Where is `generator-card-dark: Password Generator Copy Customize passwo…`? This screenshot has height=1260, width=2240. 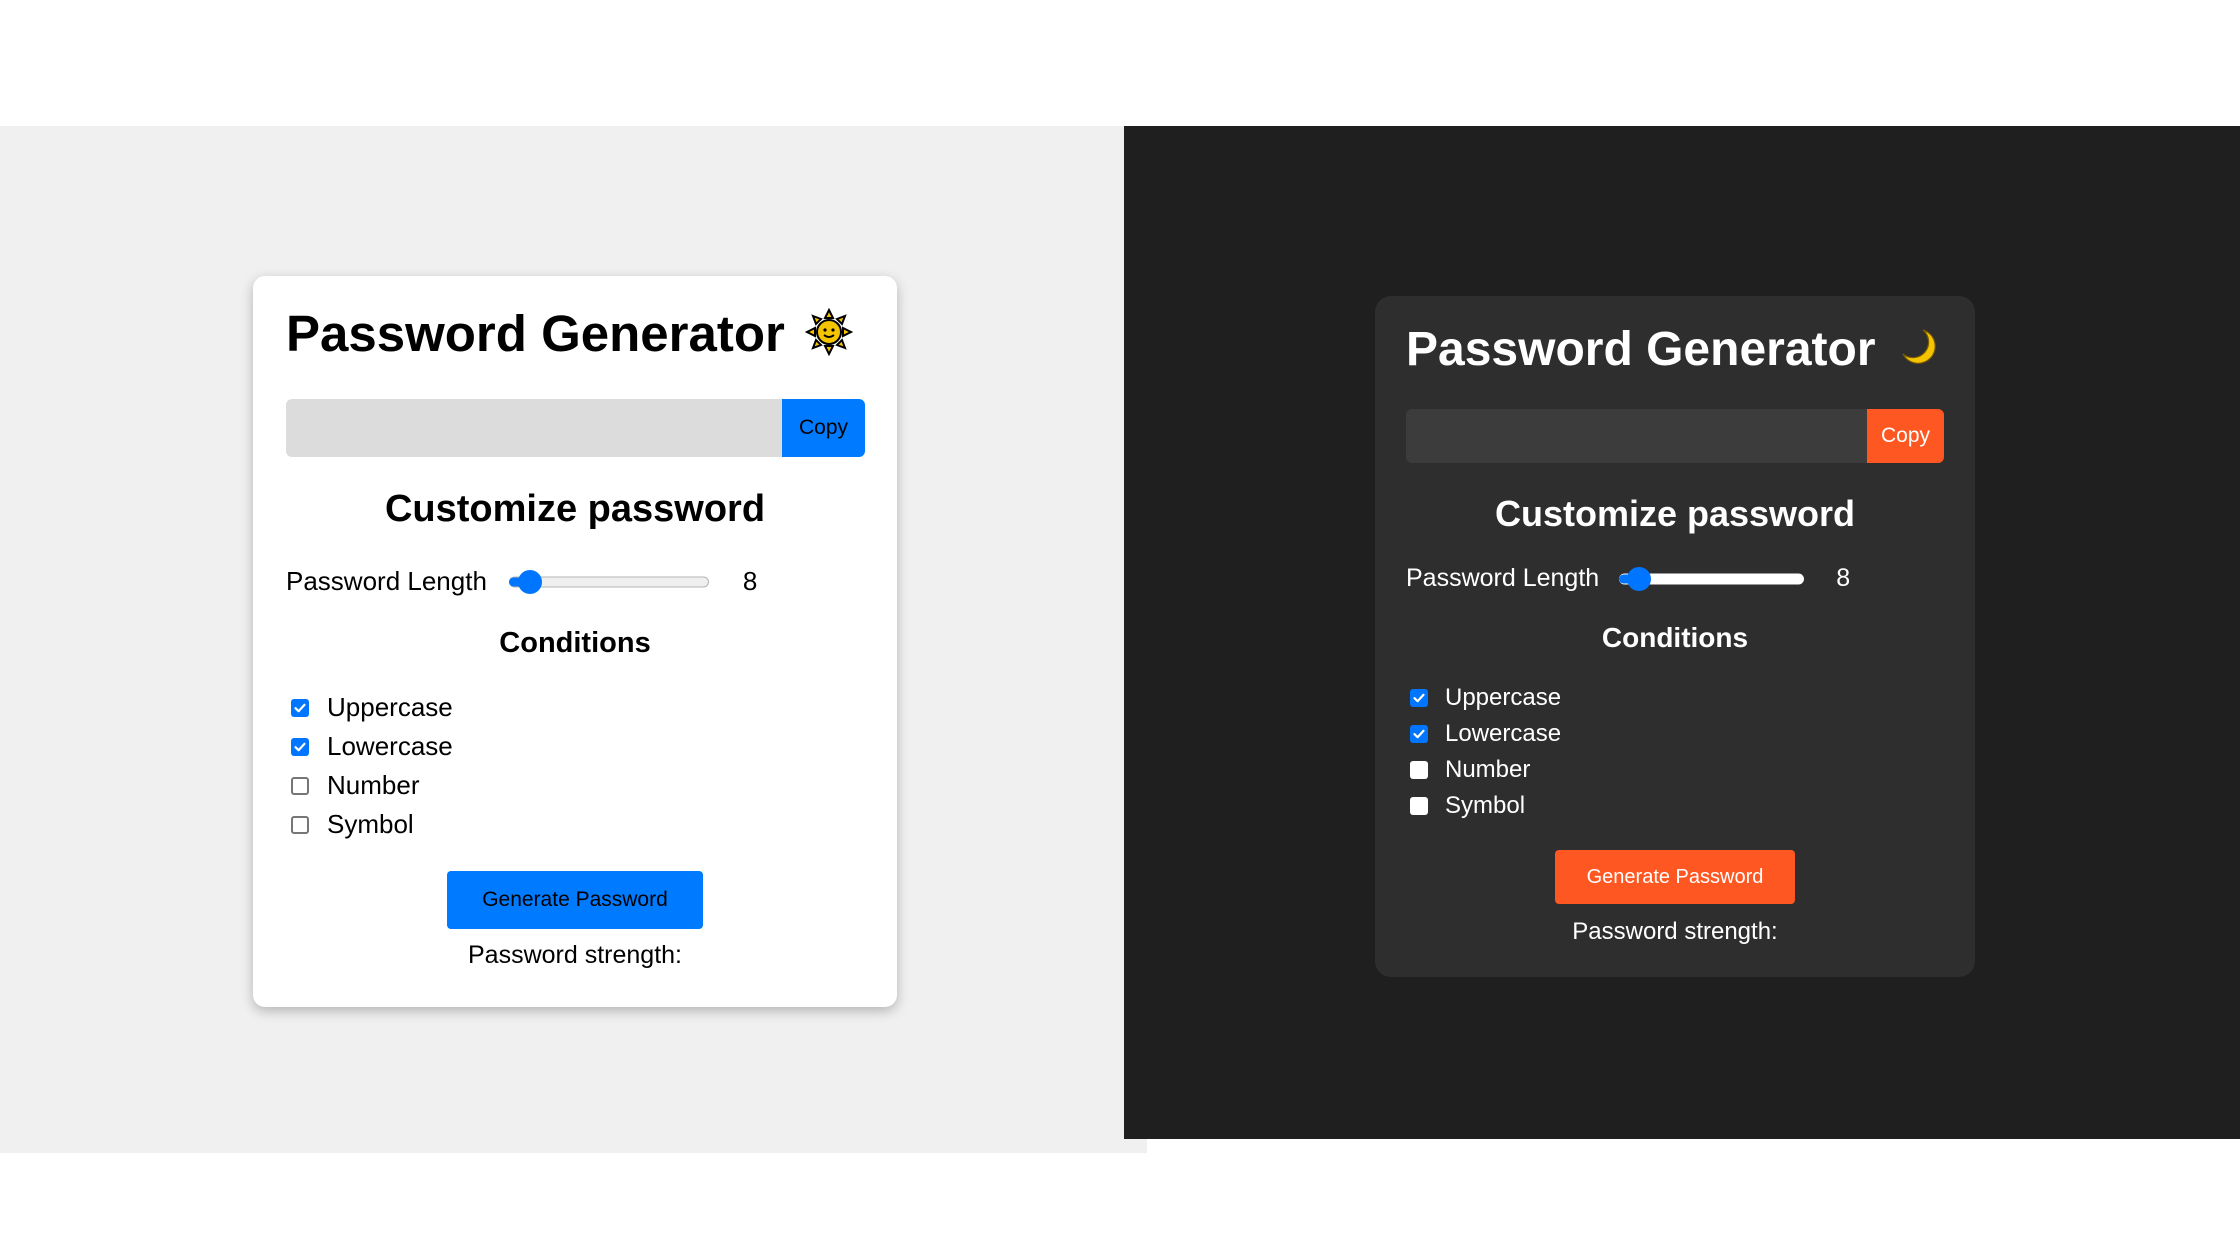
generator-card-dark: Password Generator Copy Customize passwo… is located at coordinates (1675, 636).